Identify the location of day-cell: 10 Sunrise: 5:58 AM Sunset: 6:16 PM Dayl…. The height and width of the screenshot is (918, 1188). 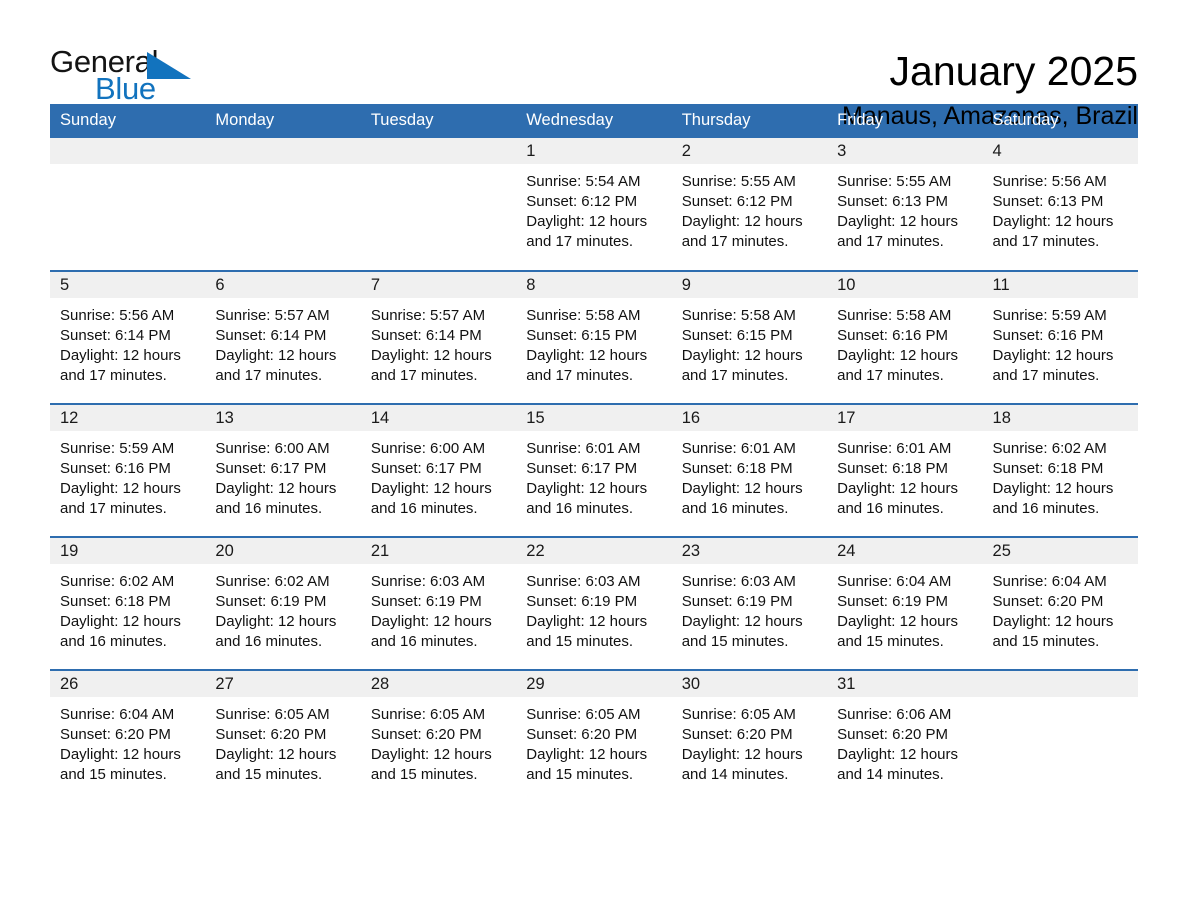
(905, 337).